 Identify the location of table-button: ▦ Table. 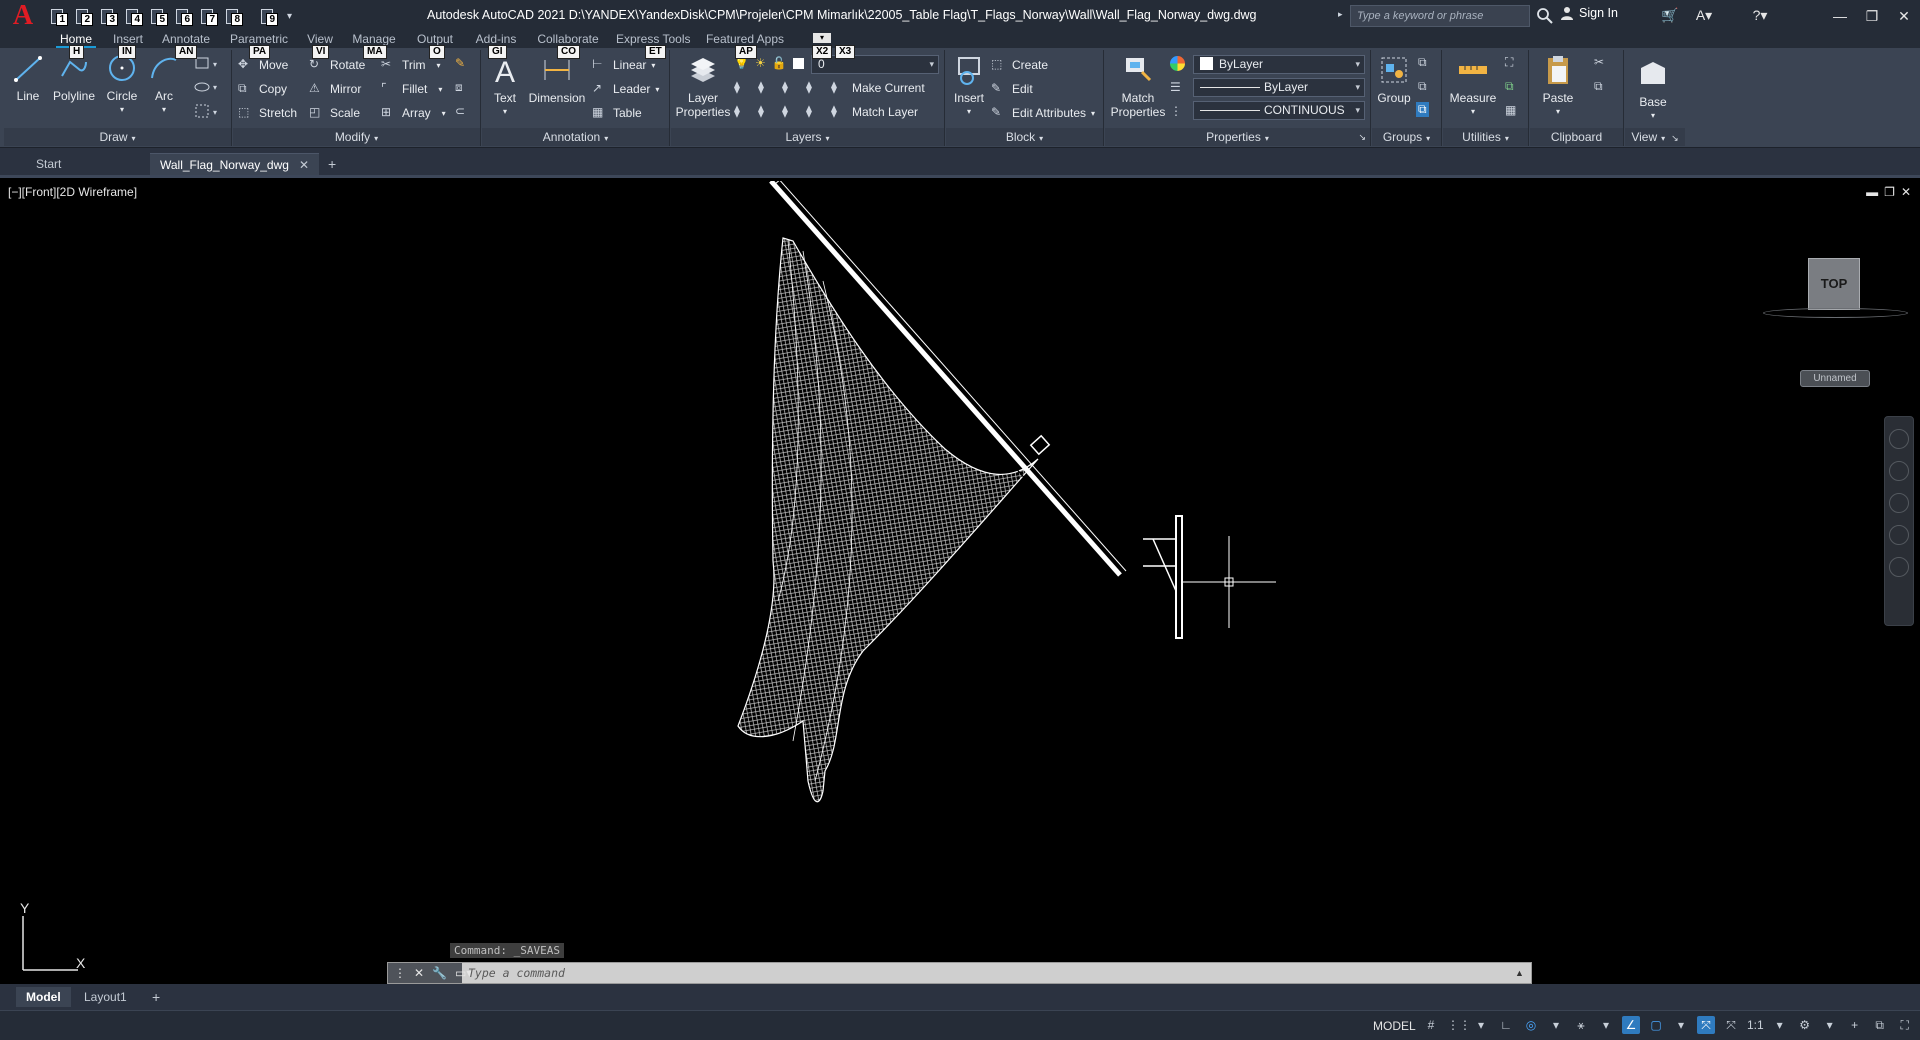
(617, 113).